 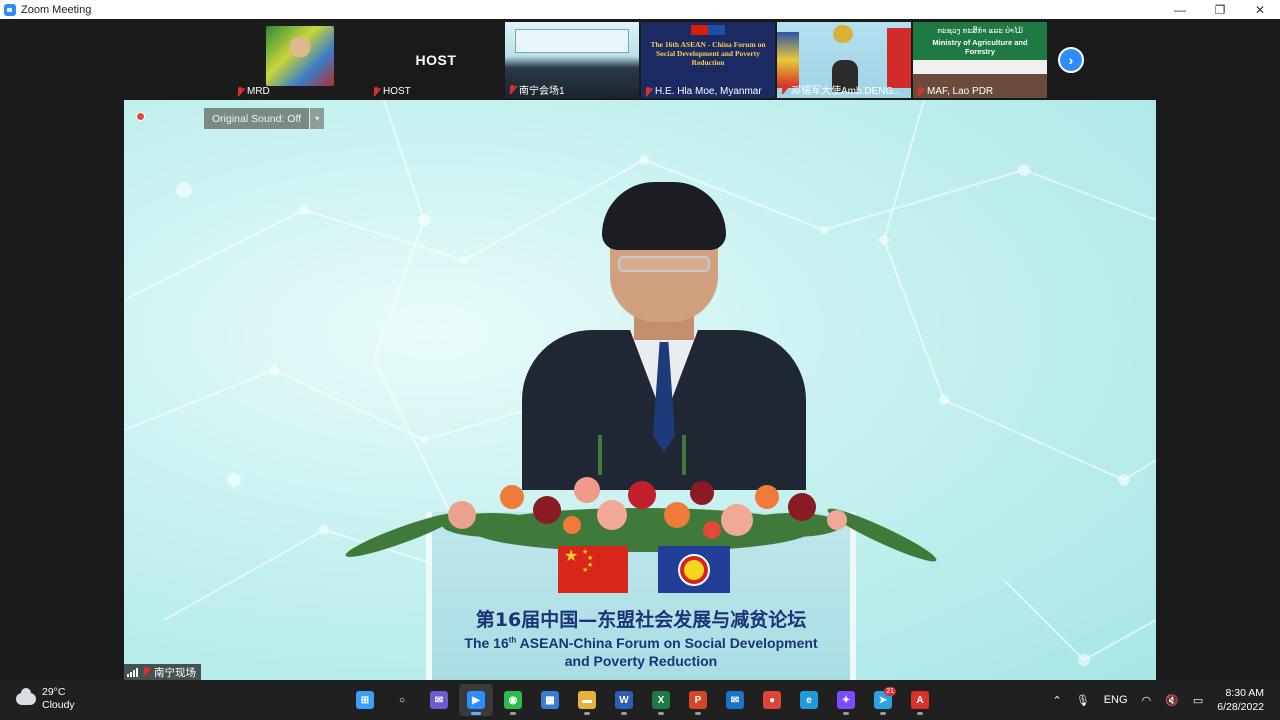 What do you see at coordinates (585, 570) in the screenshot?
I see `star-icon: ★` at bounding box center [585, 570].